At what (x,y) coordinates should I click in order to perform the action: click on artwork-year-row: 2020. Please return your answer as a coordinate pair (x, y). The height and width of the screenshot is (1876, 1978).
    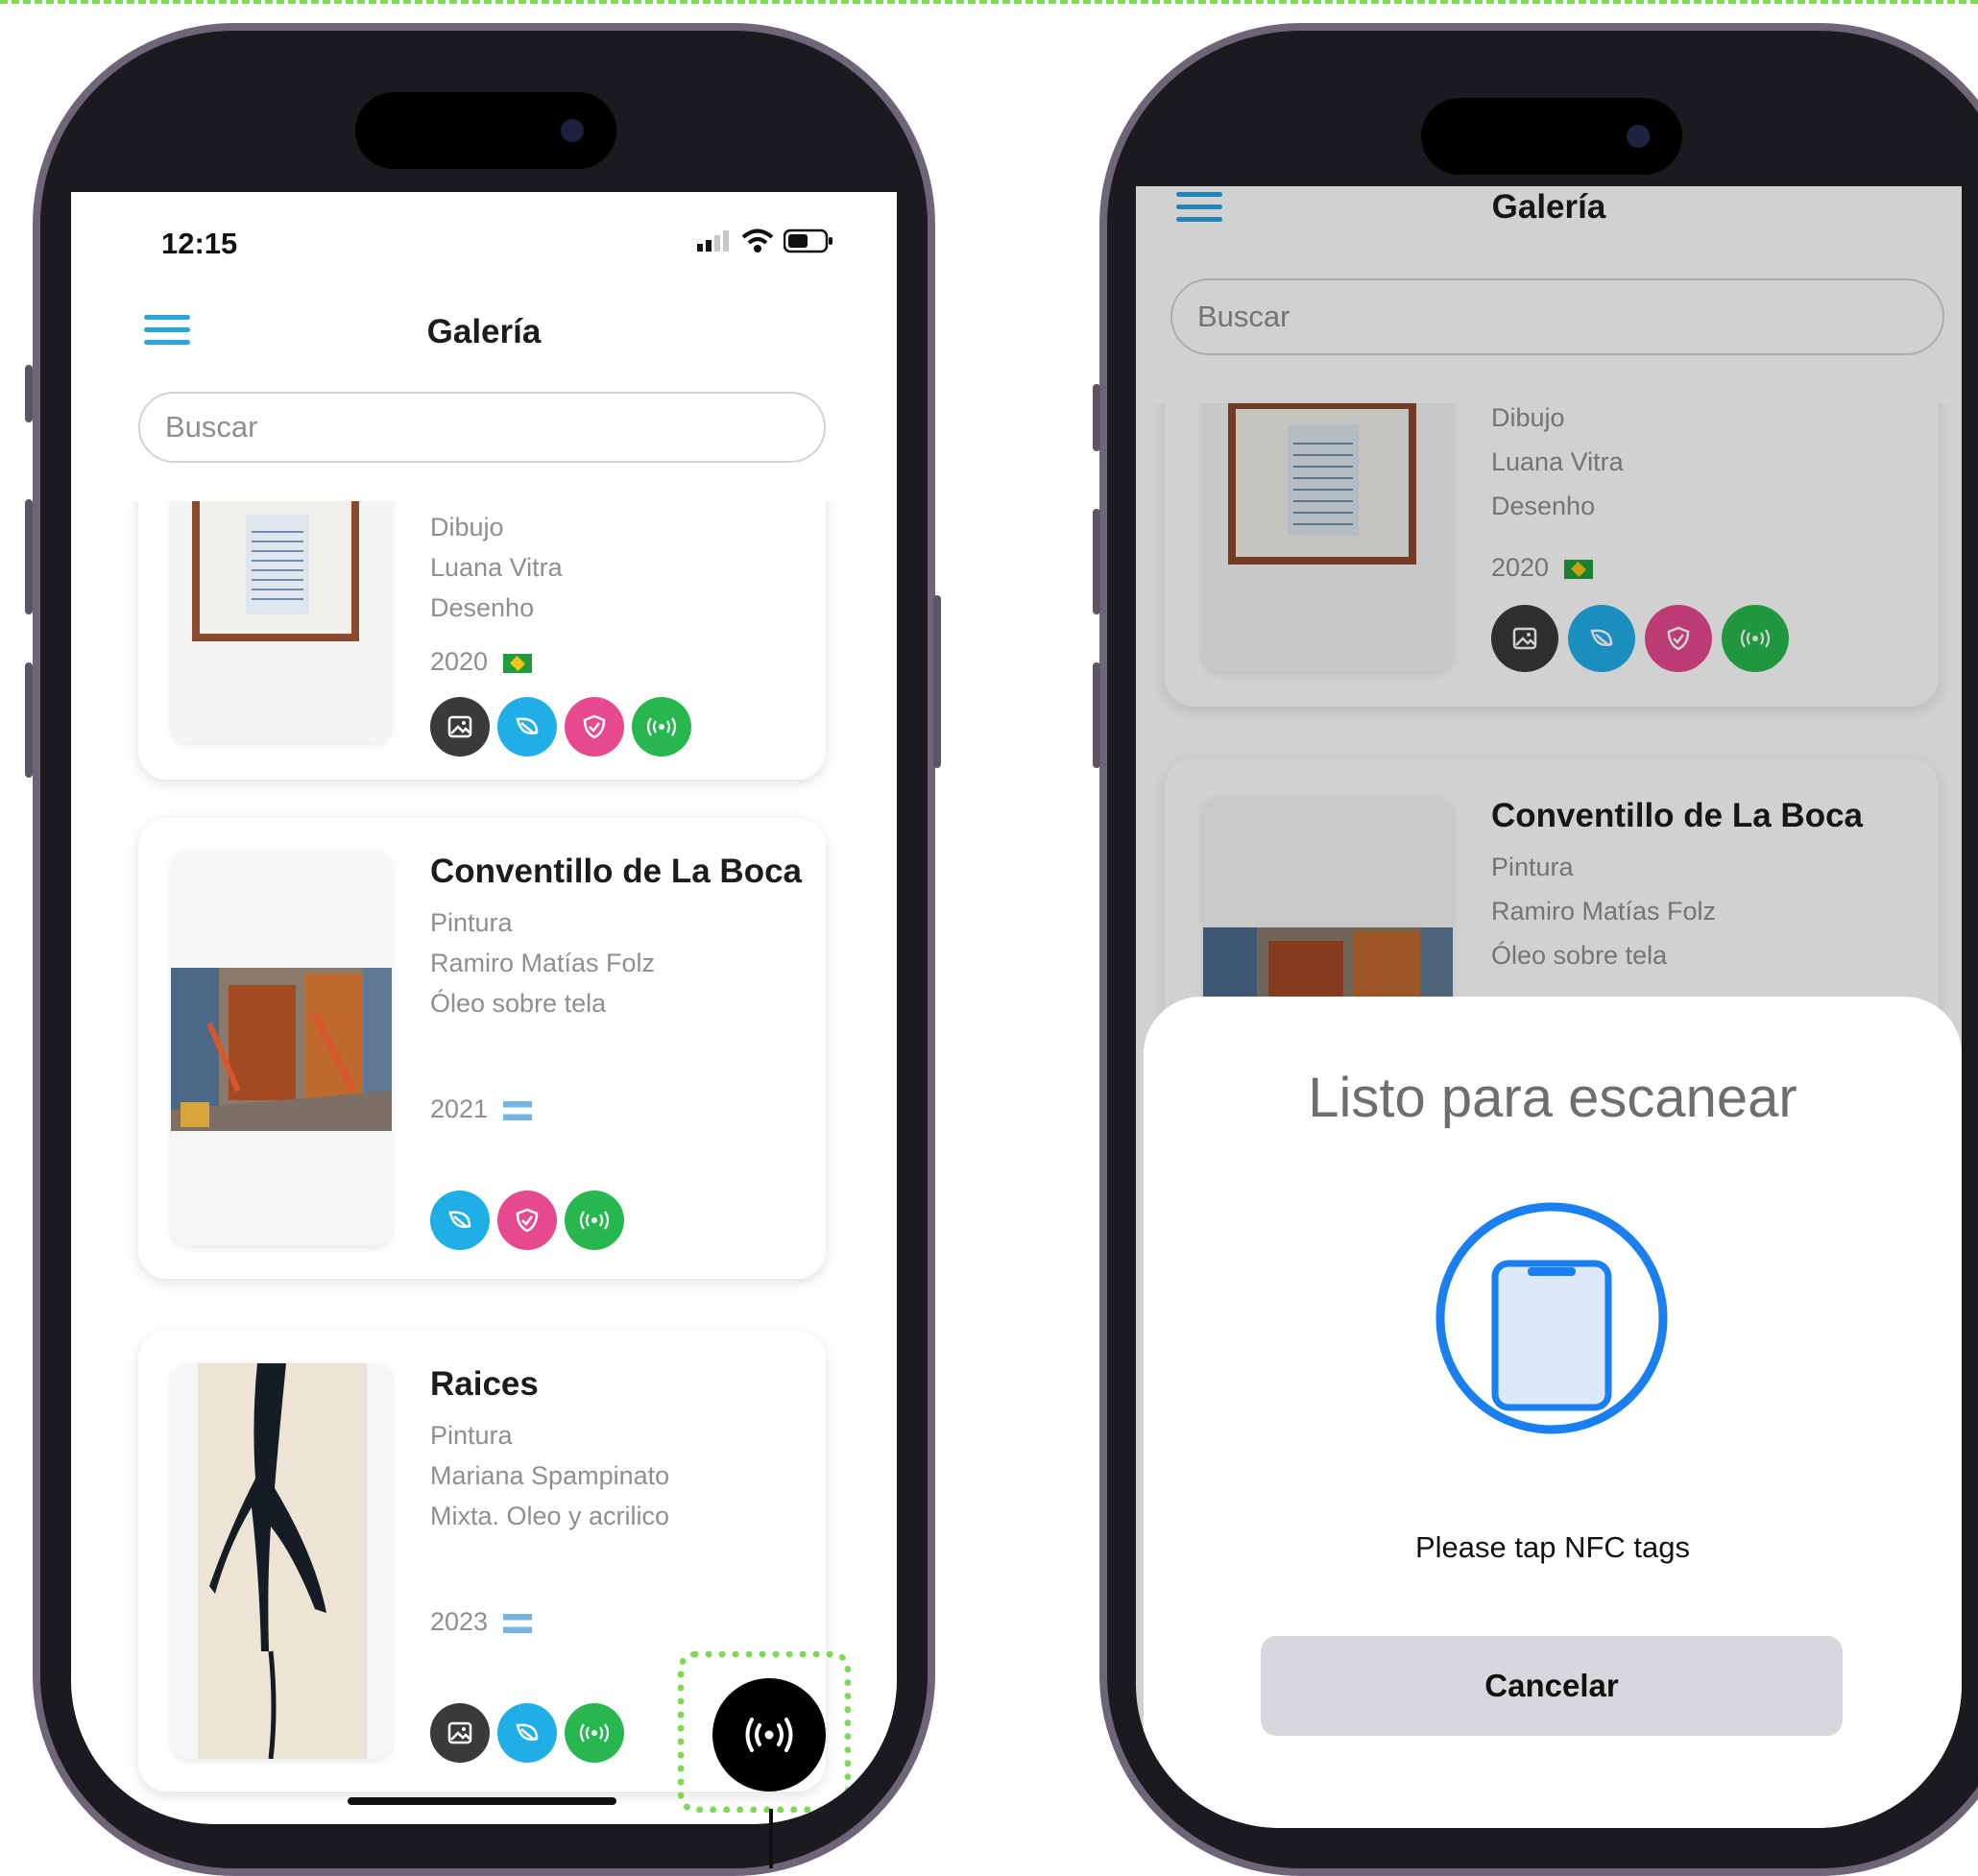
    Looking at the image, I should click on (481, 662).